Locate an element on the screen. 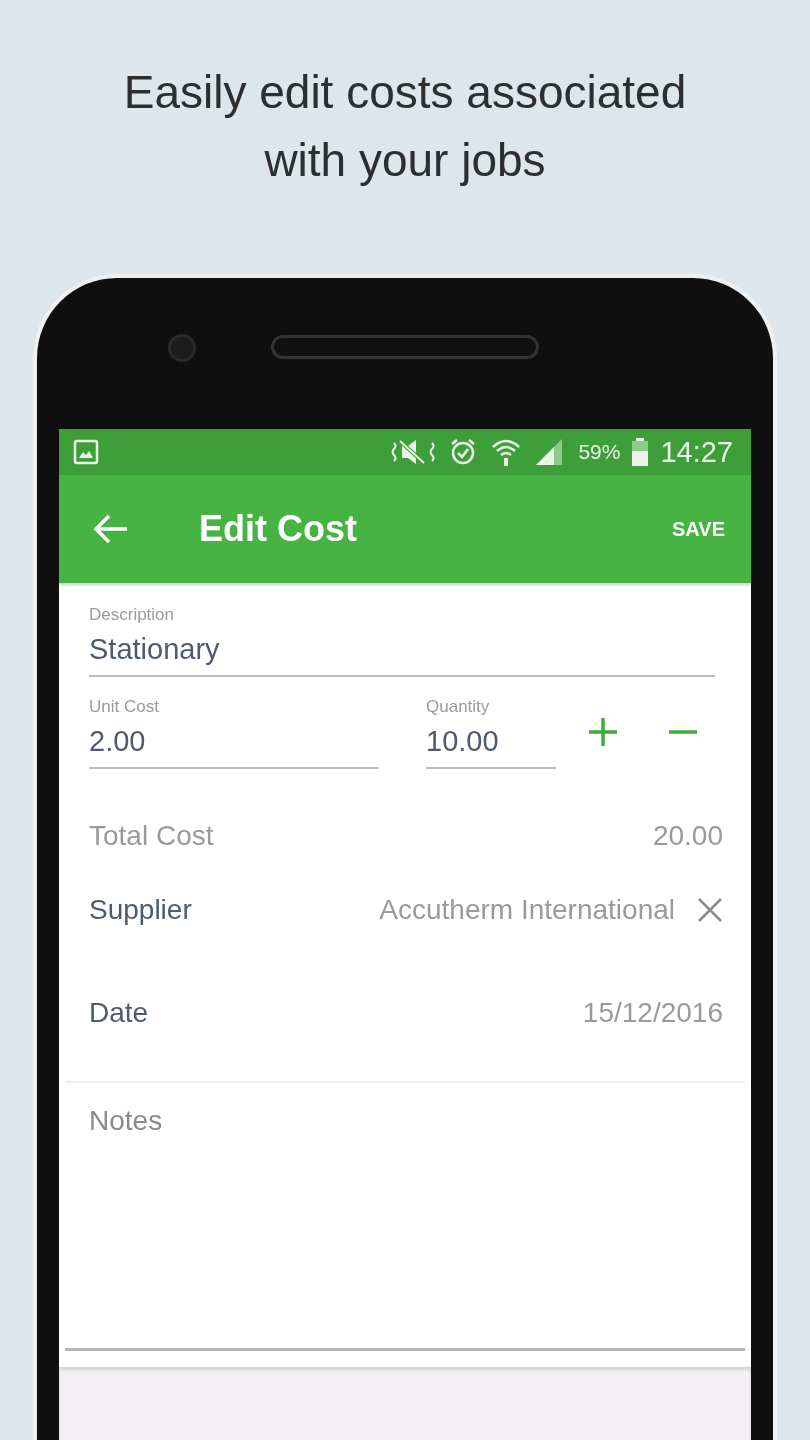 The height and width of the screenshot is (1440, 810). field-value: Stationary is located at coordinates (155, 649).